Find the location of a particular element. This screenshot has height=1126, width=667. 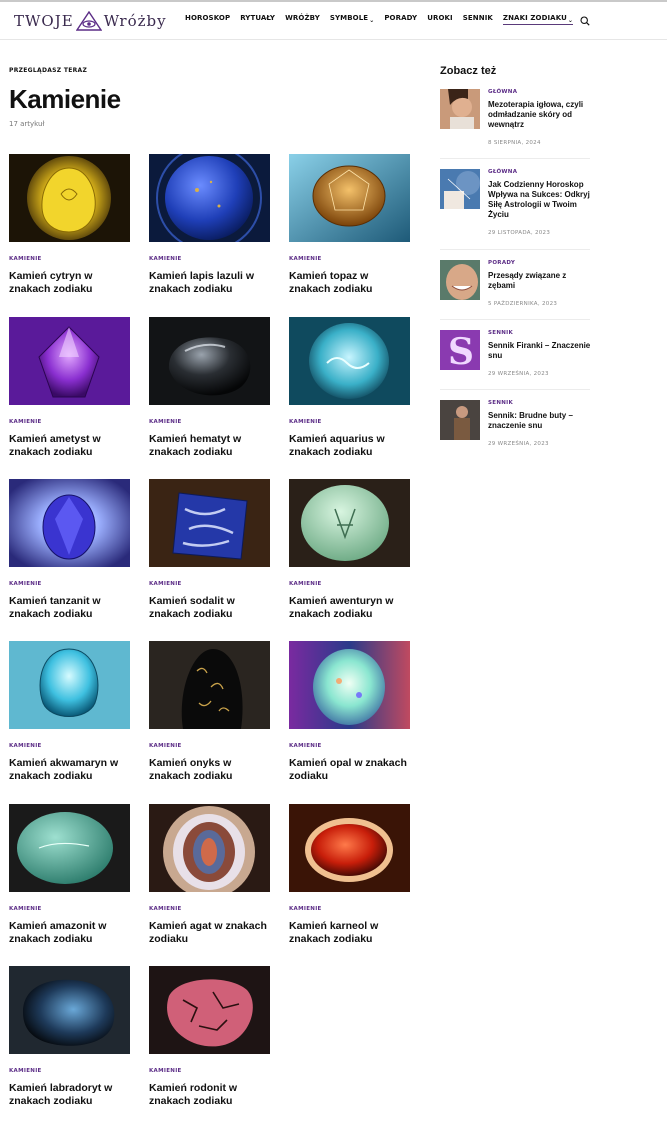

card-title: Kamień hematyt w znakach zodiaku is located at coordinates (209, 446).